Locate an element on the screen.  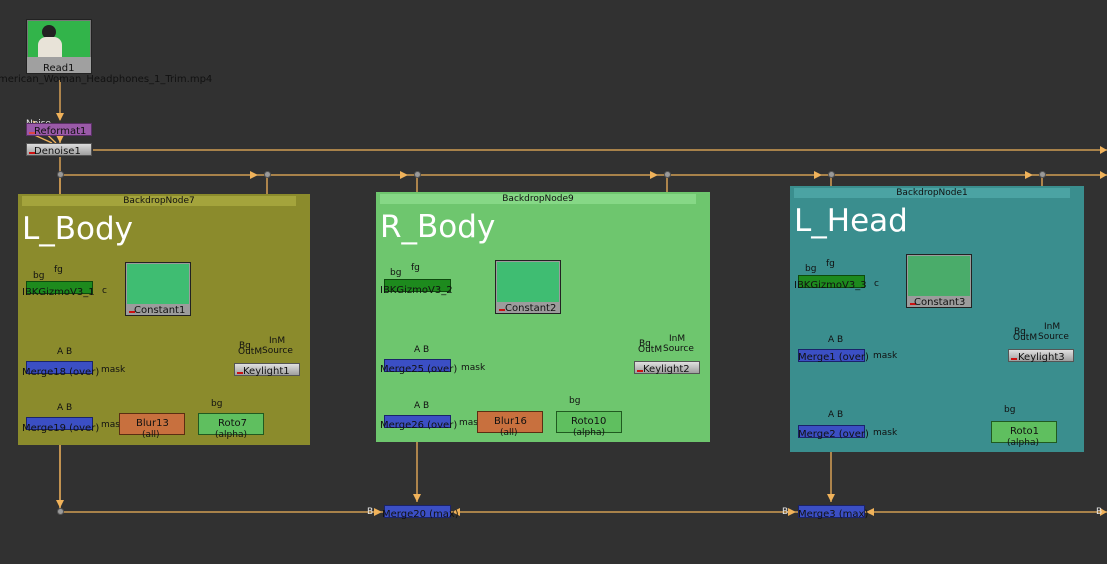
merge26-b-input: B is located at coordinates (426, 406).